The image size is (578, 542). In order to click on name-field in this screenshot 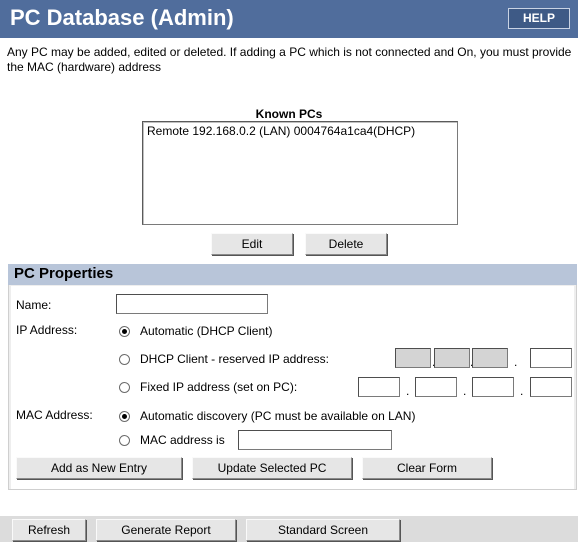, I will do `click(192, 304)`.